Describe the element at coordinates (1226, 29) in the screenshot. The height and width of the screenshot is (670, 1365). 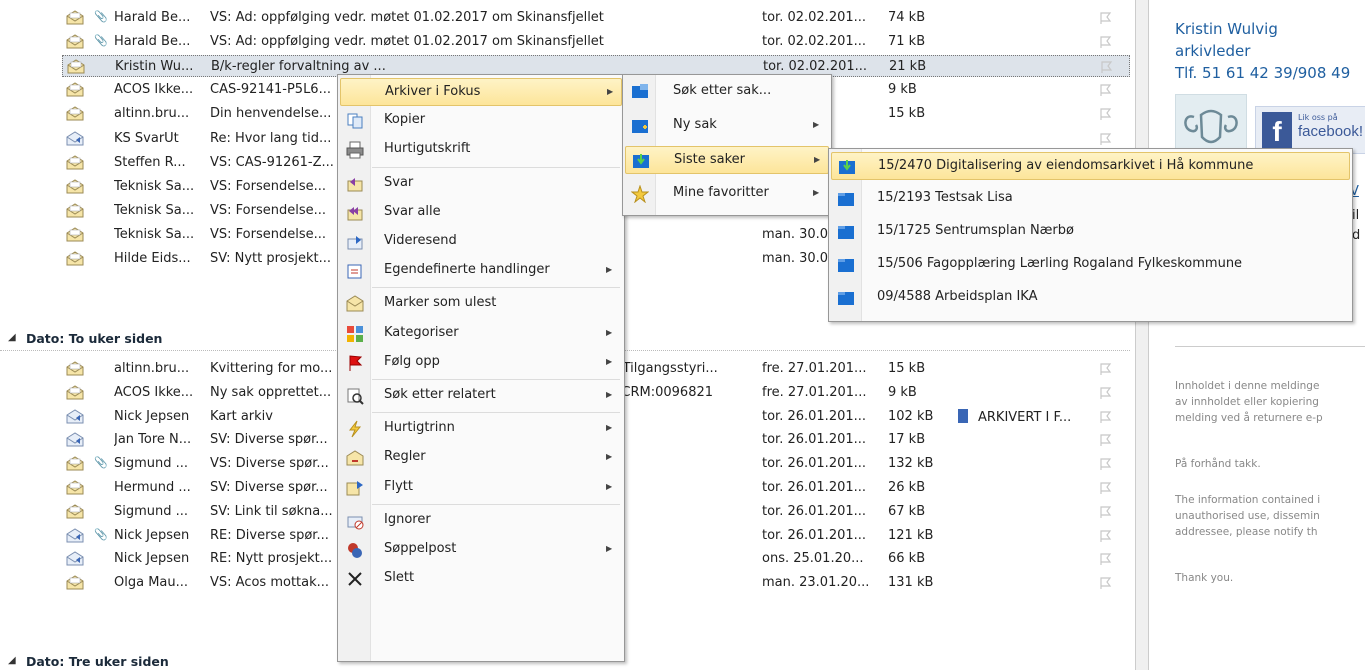
I see `signature-name: Kristin Wulvig` at that location.